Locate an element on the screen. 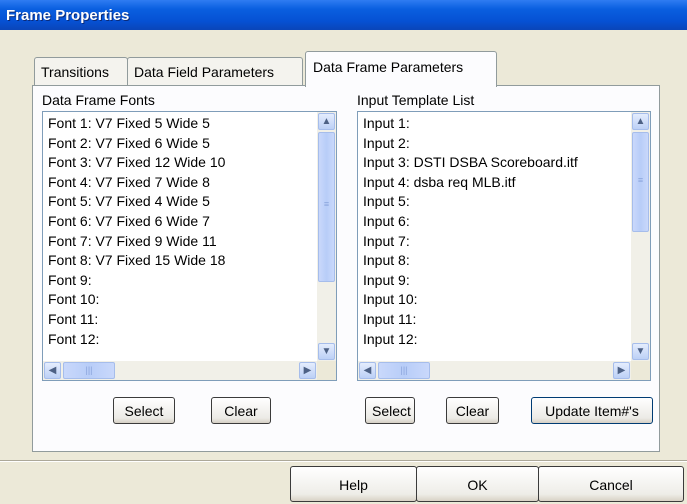  update-item-numbers-button: Update Item#'s is located at coordinates (592, 410).